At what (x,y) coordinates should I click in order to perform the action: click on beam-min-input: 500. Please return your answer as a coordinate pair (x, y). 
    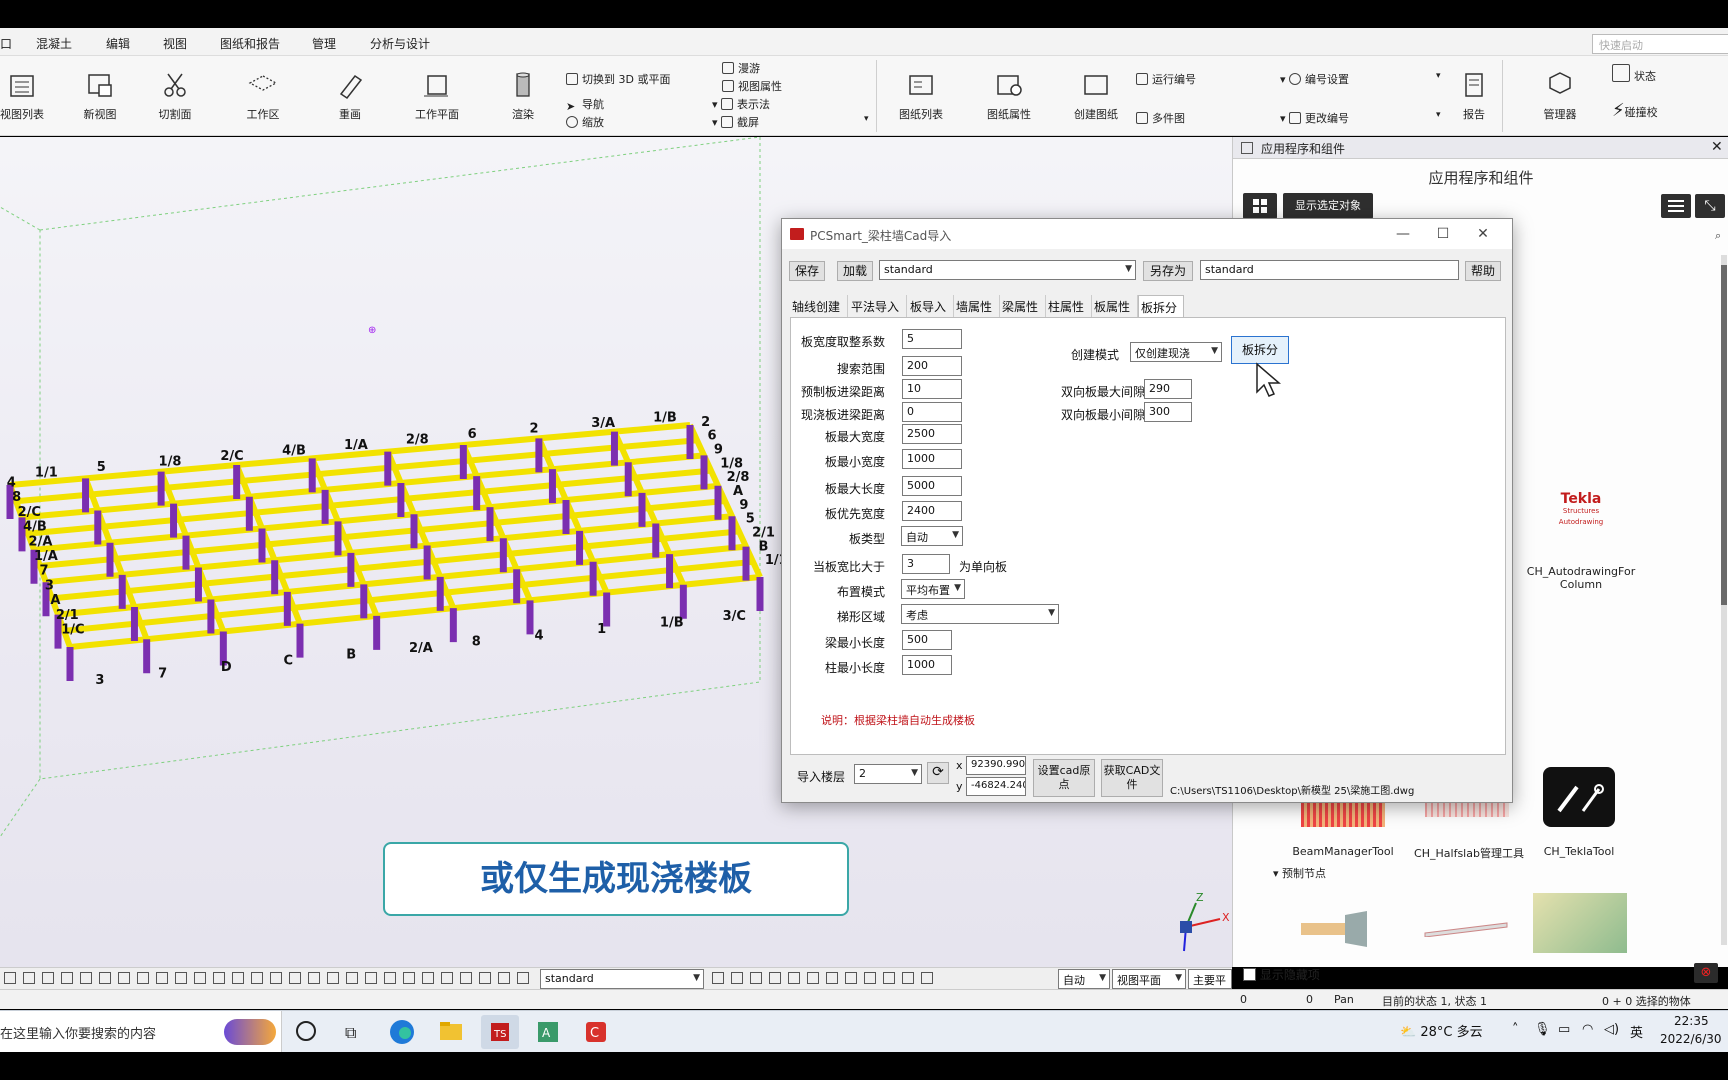
    Looking at the image, I should click on (927, 640).